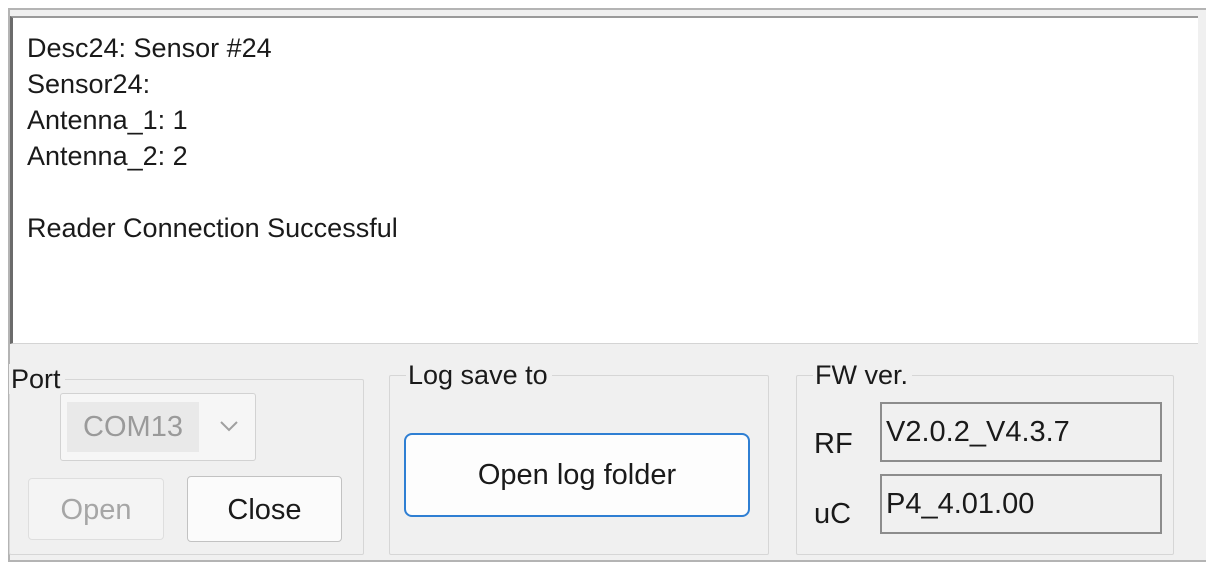  I want to click on open-button: Open, so click(96, 509).